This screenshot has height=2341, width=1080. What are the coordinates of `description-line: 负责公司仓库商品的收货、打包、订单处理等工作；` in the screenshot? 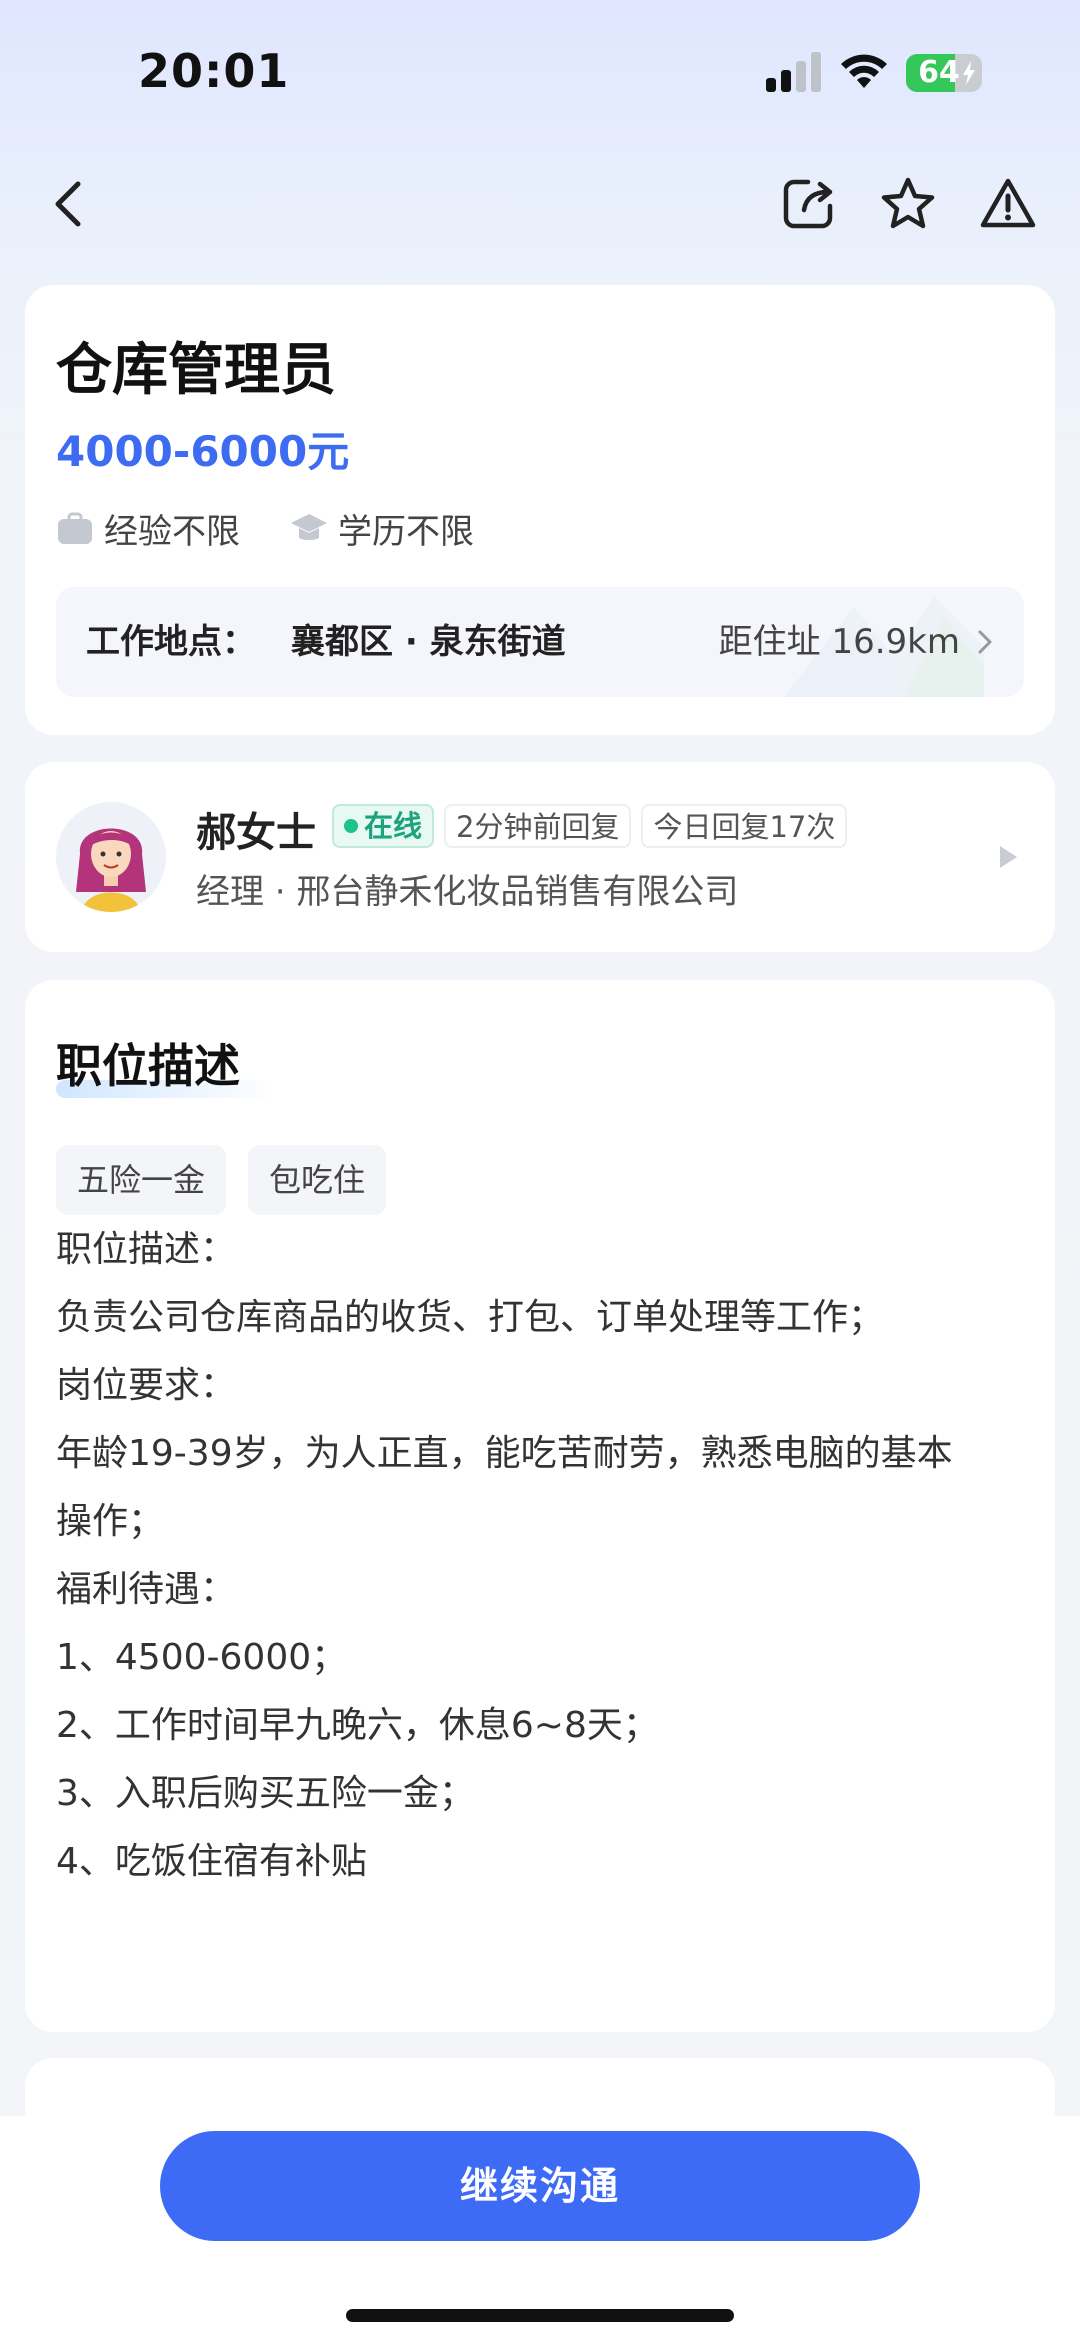 It's located at (470, 1317).